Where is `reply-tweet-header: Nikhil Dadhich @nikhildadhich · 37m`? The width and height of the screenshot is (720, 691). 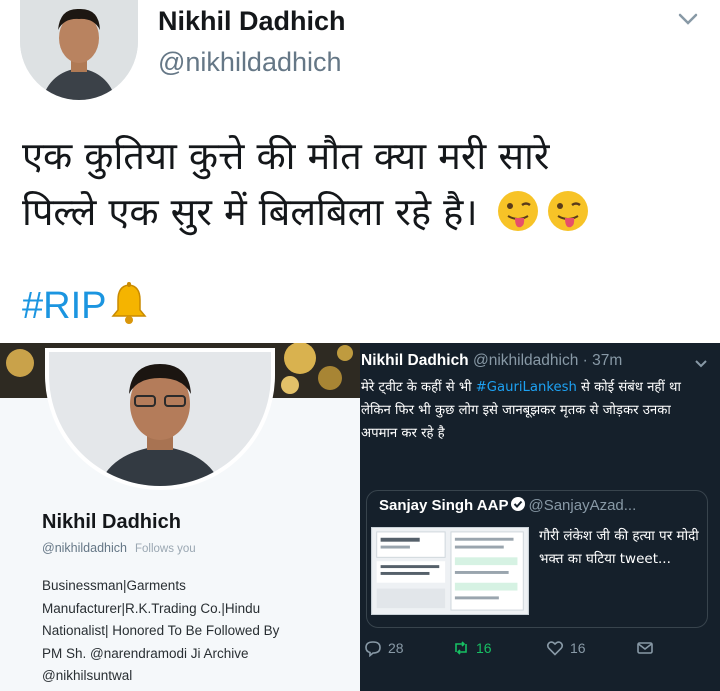
reply-tweet-header: Nikhil Dadhich @nikhildadhich · 37m is located at coordinates (491, 361).